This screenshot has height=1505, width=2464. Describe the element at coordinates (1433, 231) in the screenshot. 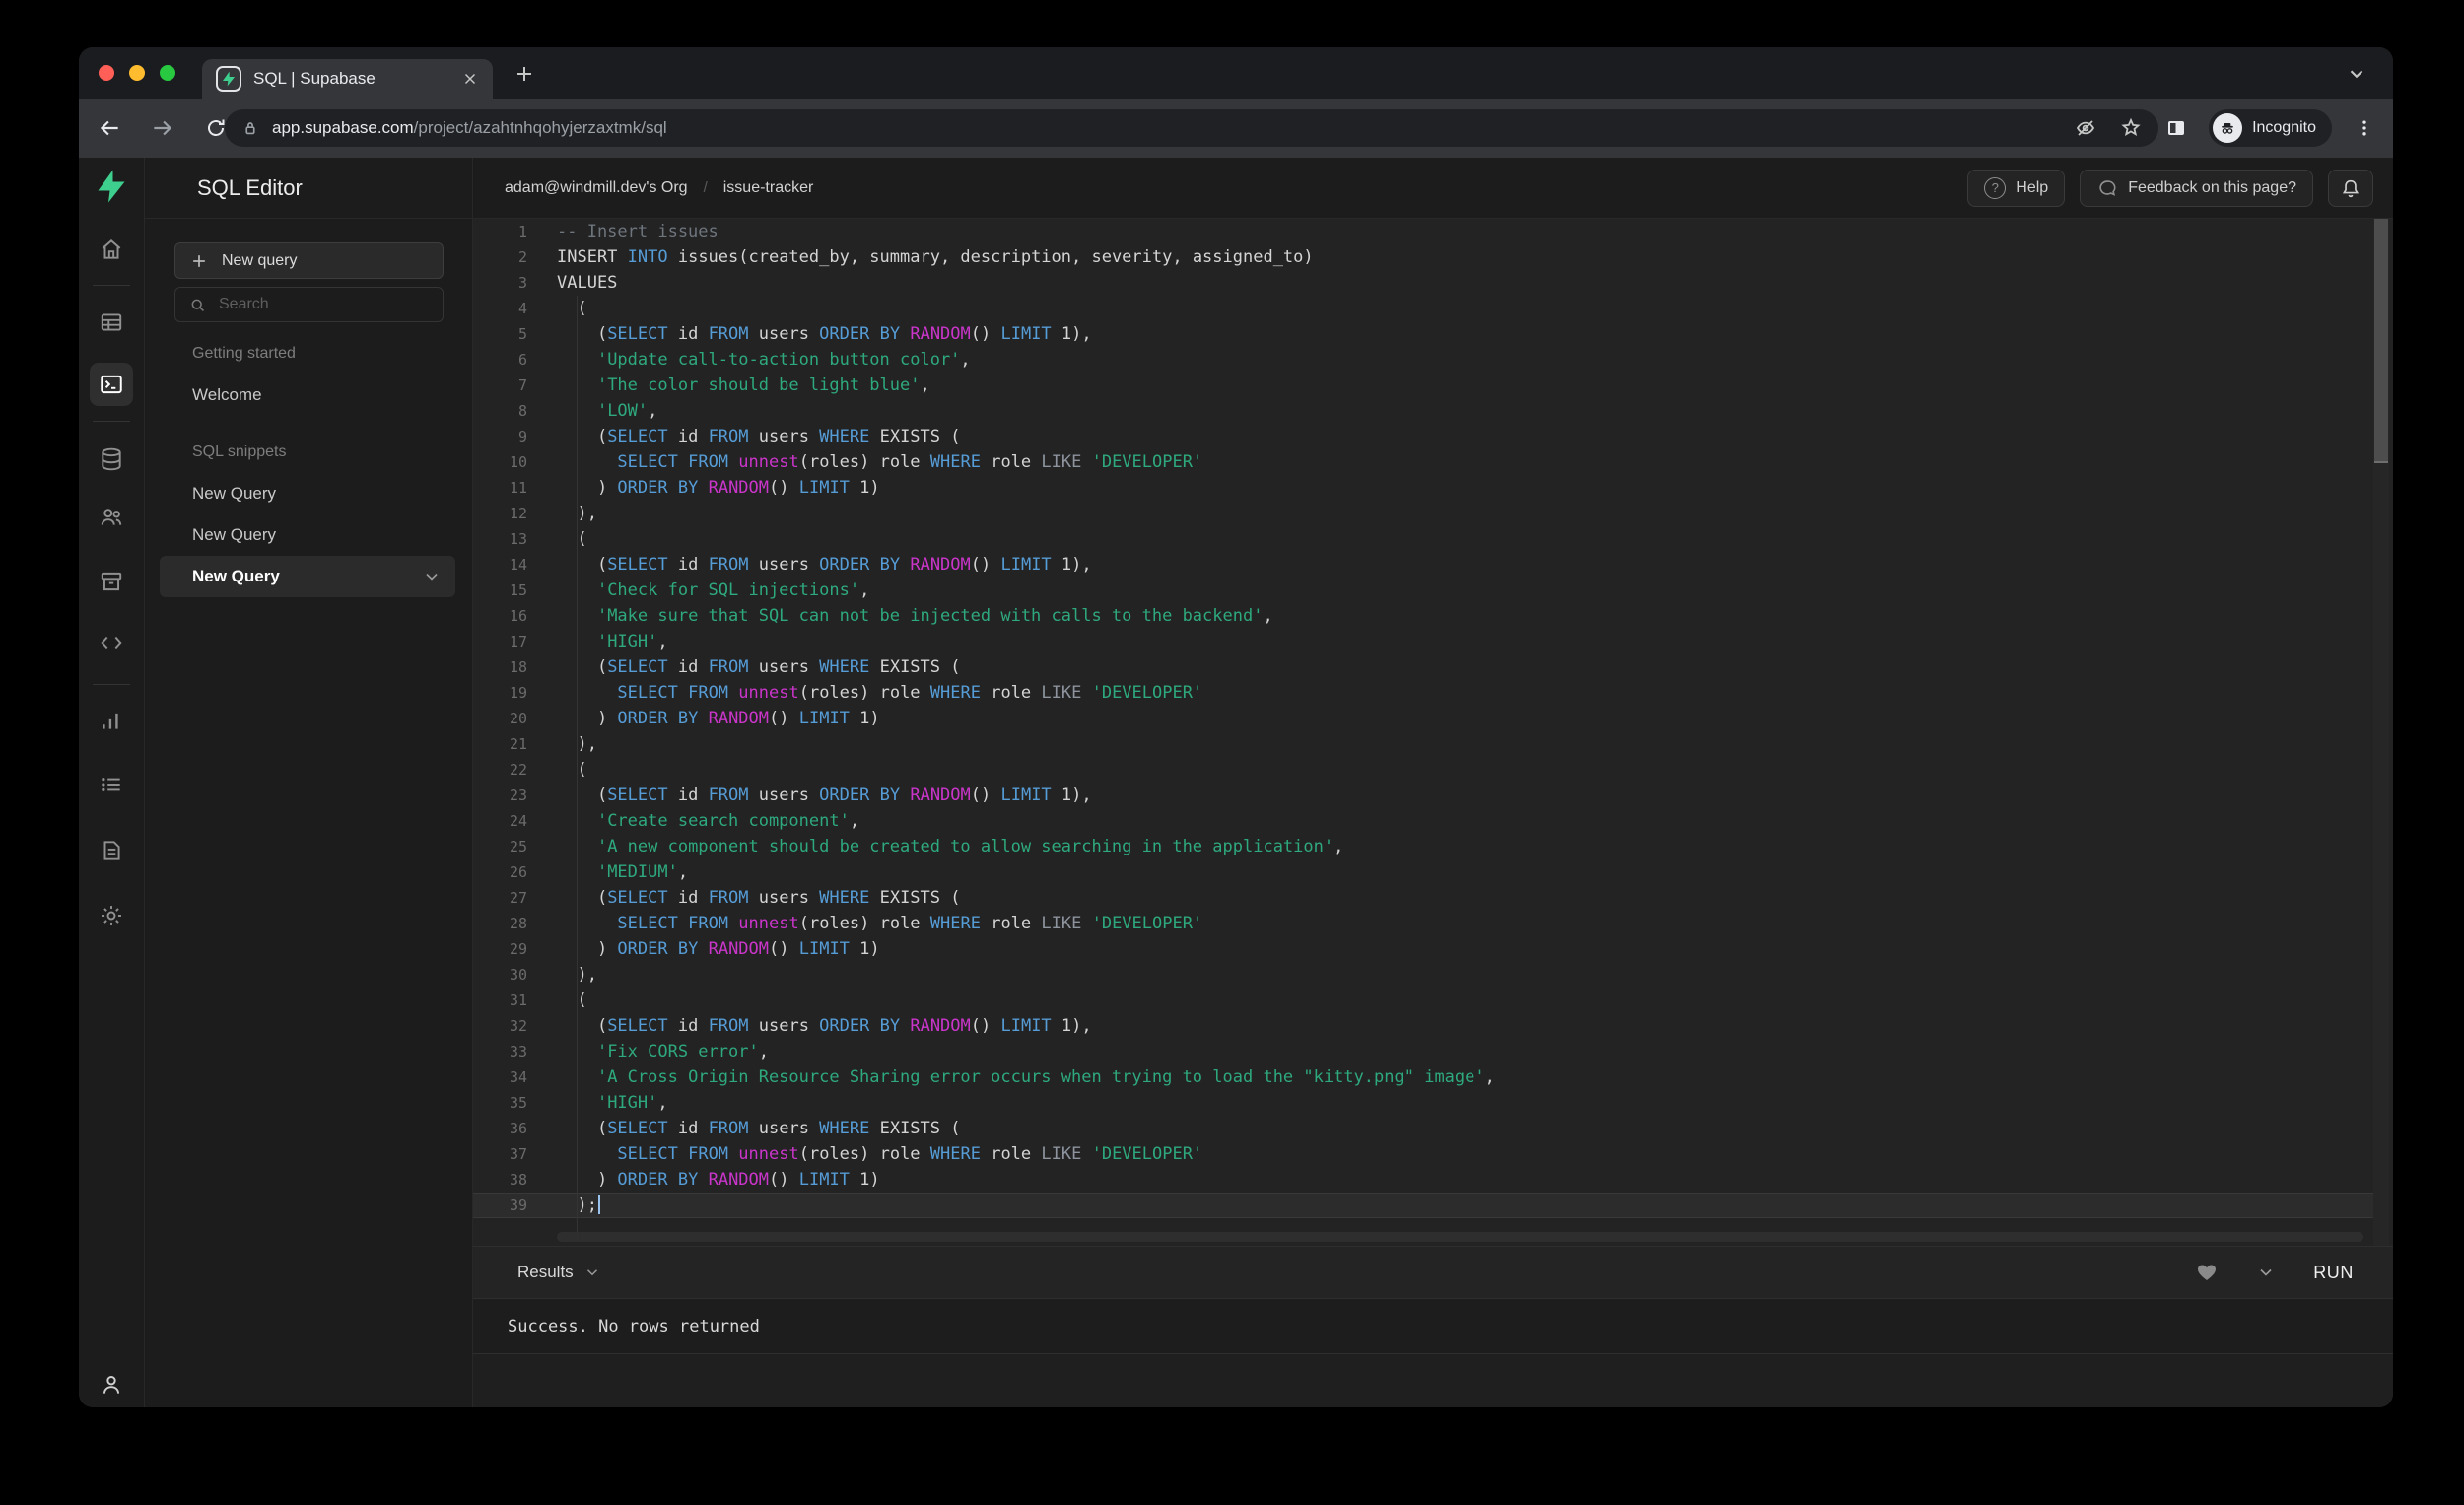

I see `code-line: 1 -- Insert issues` at that location.